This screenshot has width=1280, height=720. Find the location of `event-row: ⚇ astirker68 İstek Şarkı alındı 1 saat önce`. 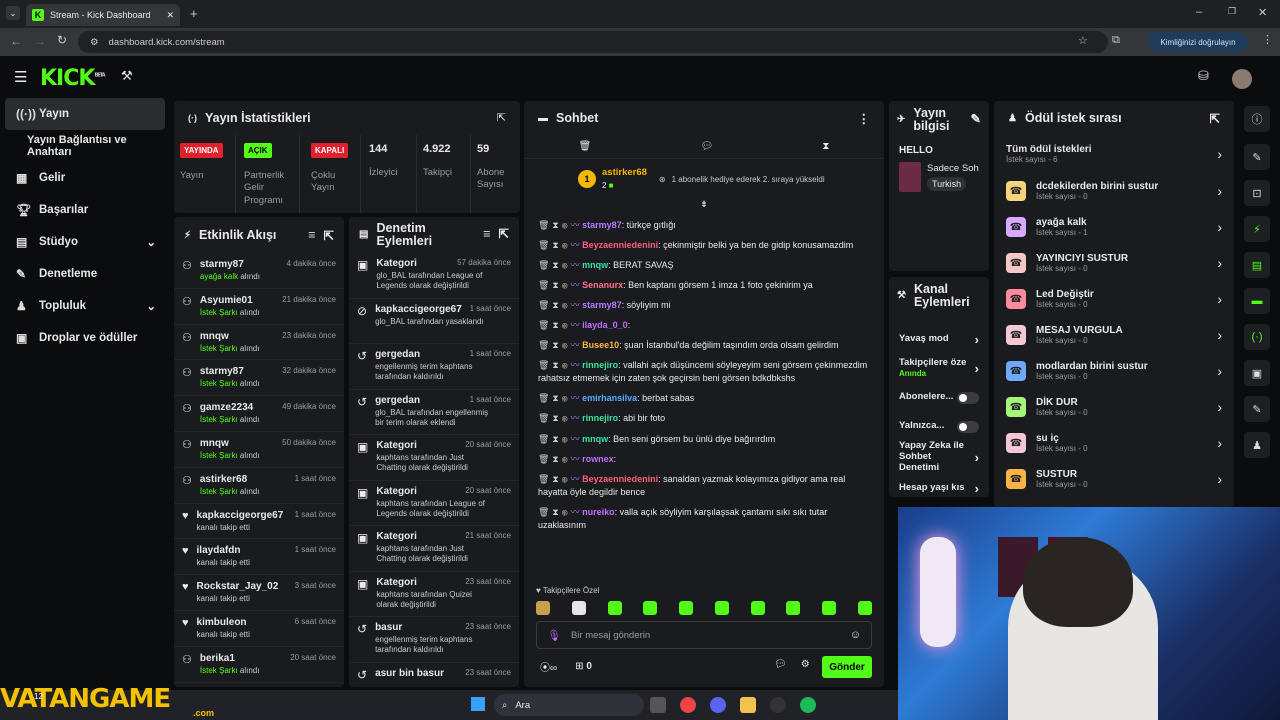

event-row: ⚇ astirker68 İstek Şarkı alındı 1 saat önce is located at coordinates (259, 486).